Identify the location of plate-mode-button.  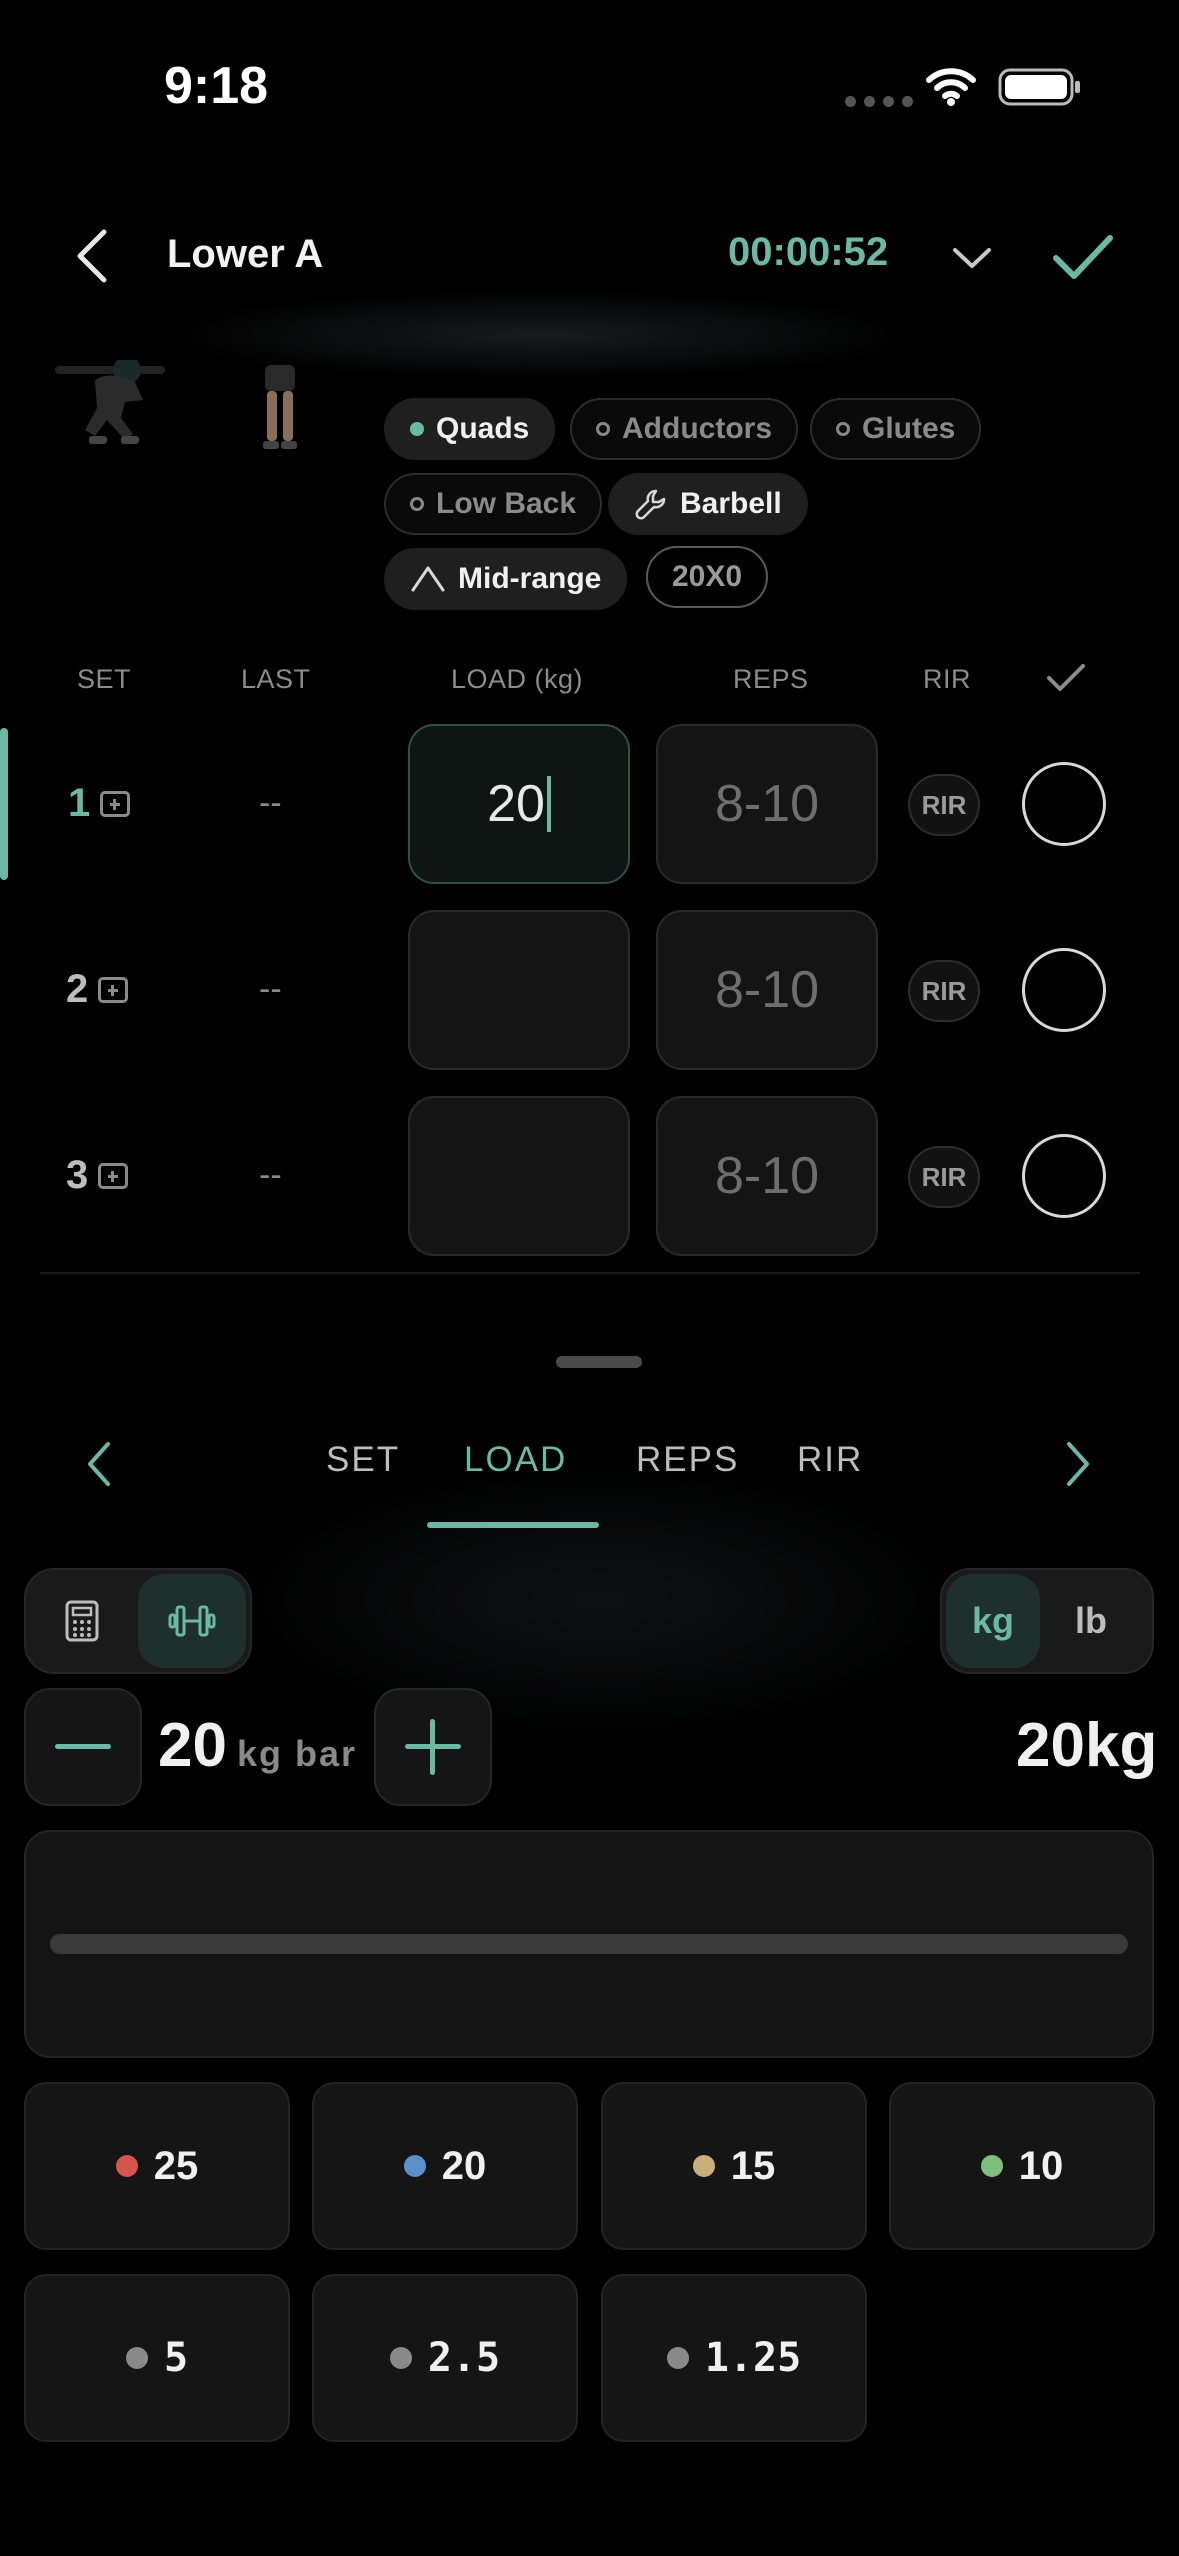
(192, 1621).